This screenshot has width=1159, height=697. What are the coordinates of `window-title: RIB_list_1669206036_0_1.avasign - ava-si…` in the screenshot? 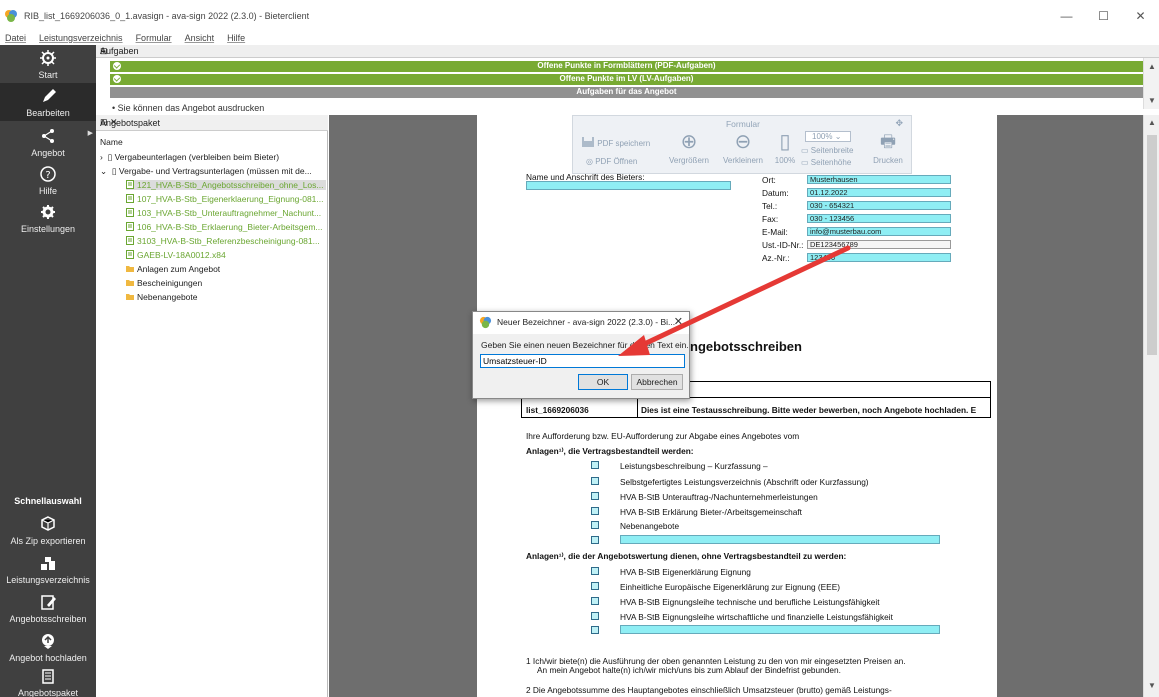 It's located at (167, 15).